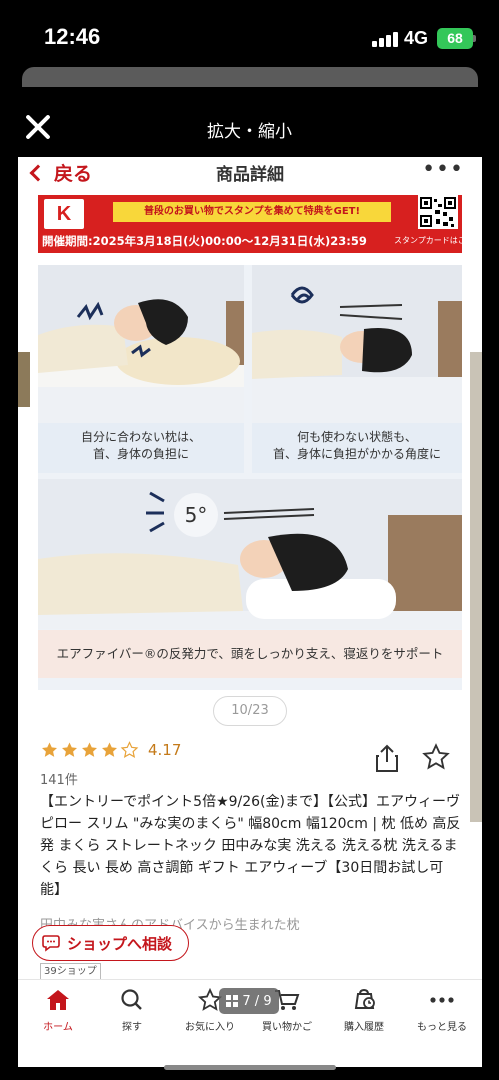  What do you see at coordinates (132, 1027) in the screenshot?
I see `tab-search-label: 探す` at bounding box center [132, 1027].